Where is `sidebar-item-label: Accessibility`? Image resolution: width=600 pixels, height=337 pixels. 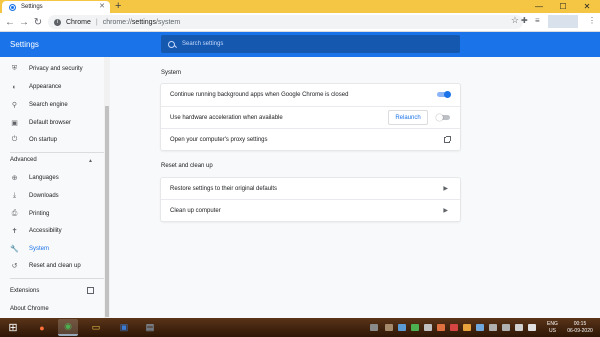
sidebar-item-label: Accessibility is located at coordinates (45, 231).